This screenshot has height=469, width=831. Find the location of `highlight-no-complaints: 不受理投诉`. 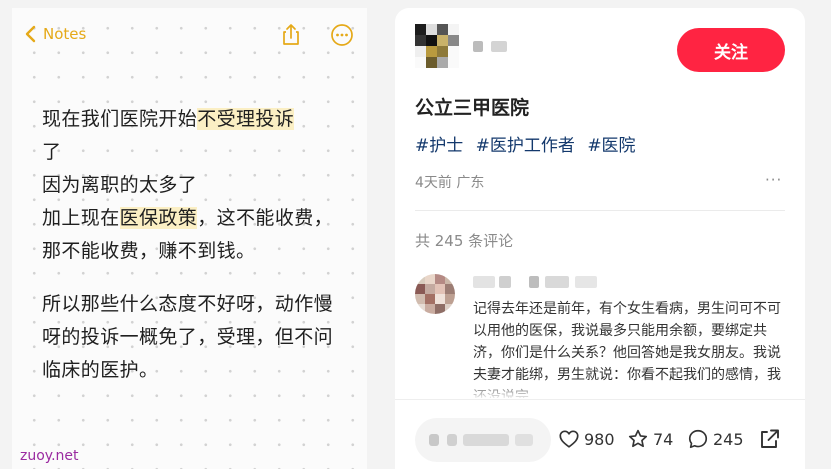

highlight-no-complaints: 不受理投诉 is located at coordinates (246, 119).